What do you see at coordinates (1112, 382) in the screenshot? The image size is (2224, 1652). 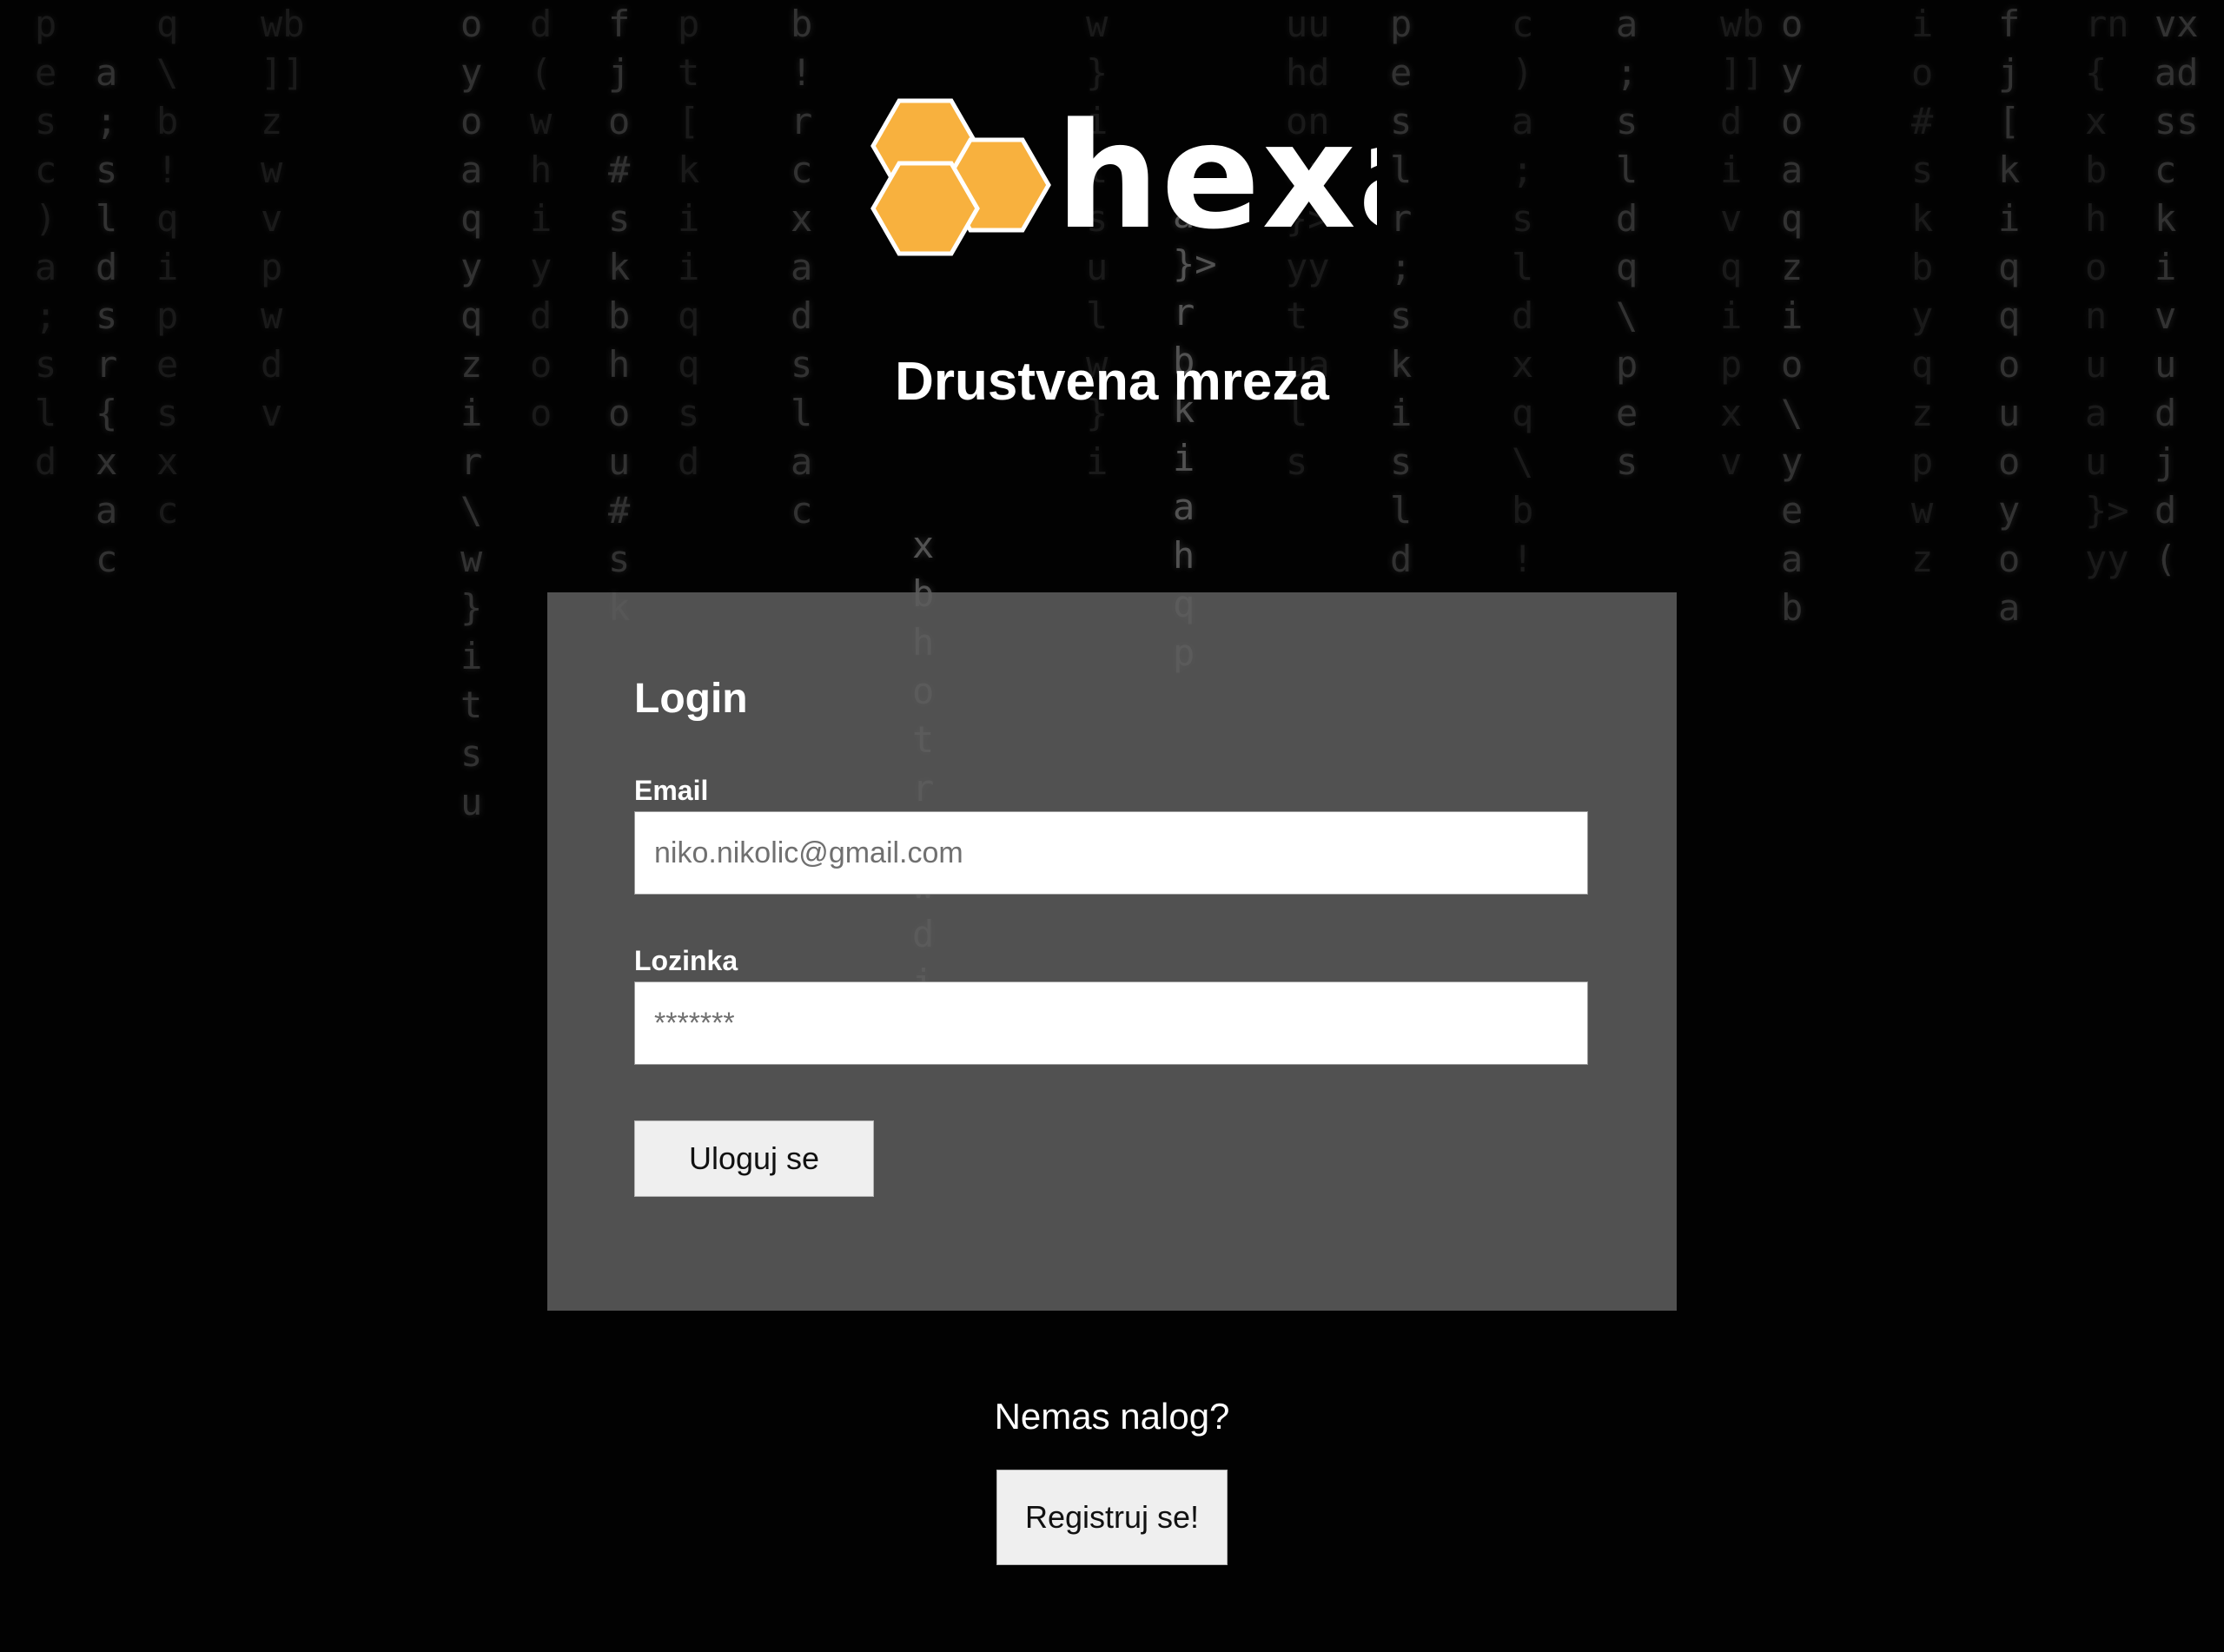 I see `page-tagline: Drustvena mreza` at bounding box center [1112, 382].